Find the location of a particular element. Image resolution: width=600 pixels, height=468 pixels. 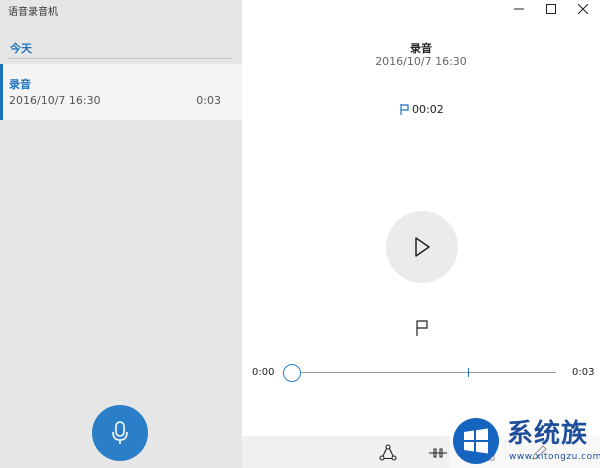

marker-entry: 00:02 is located at coordinates (422, 109).